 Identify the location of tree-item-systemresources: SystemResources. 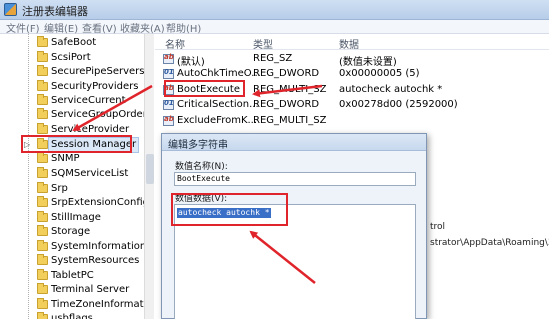
(75, 261).